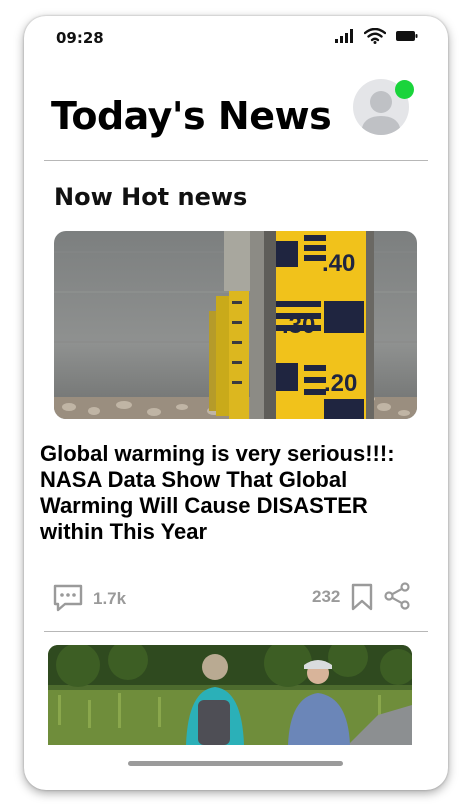 This screenshot has width=471, height=812. I want to click on comment-count: 1.7k, so click(110, 598).